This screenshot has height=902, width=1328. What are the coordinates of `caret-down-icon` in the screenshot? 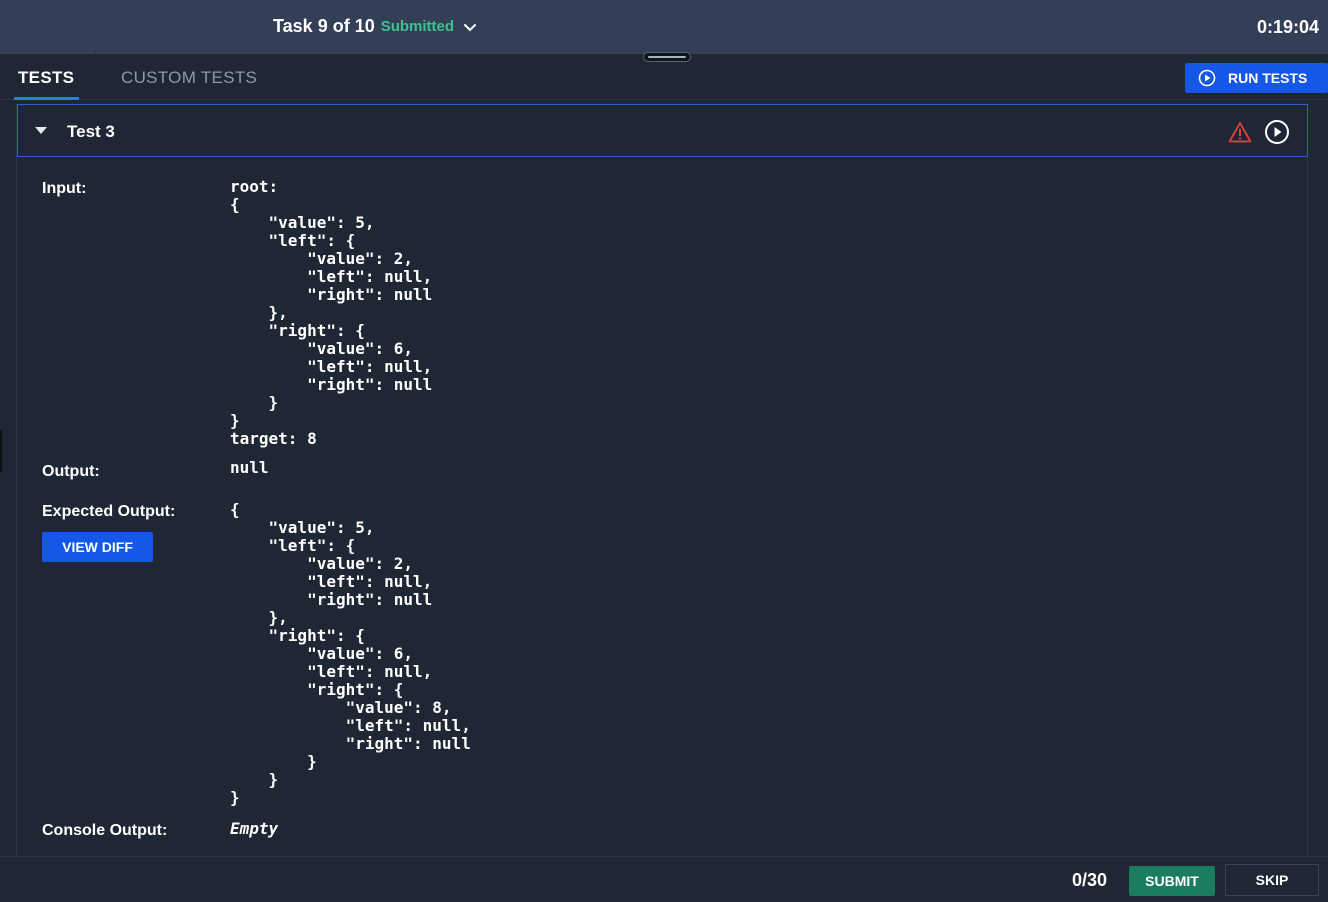 It's located at (41, 130).